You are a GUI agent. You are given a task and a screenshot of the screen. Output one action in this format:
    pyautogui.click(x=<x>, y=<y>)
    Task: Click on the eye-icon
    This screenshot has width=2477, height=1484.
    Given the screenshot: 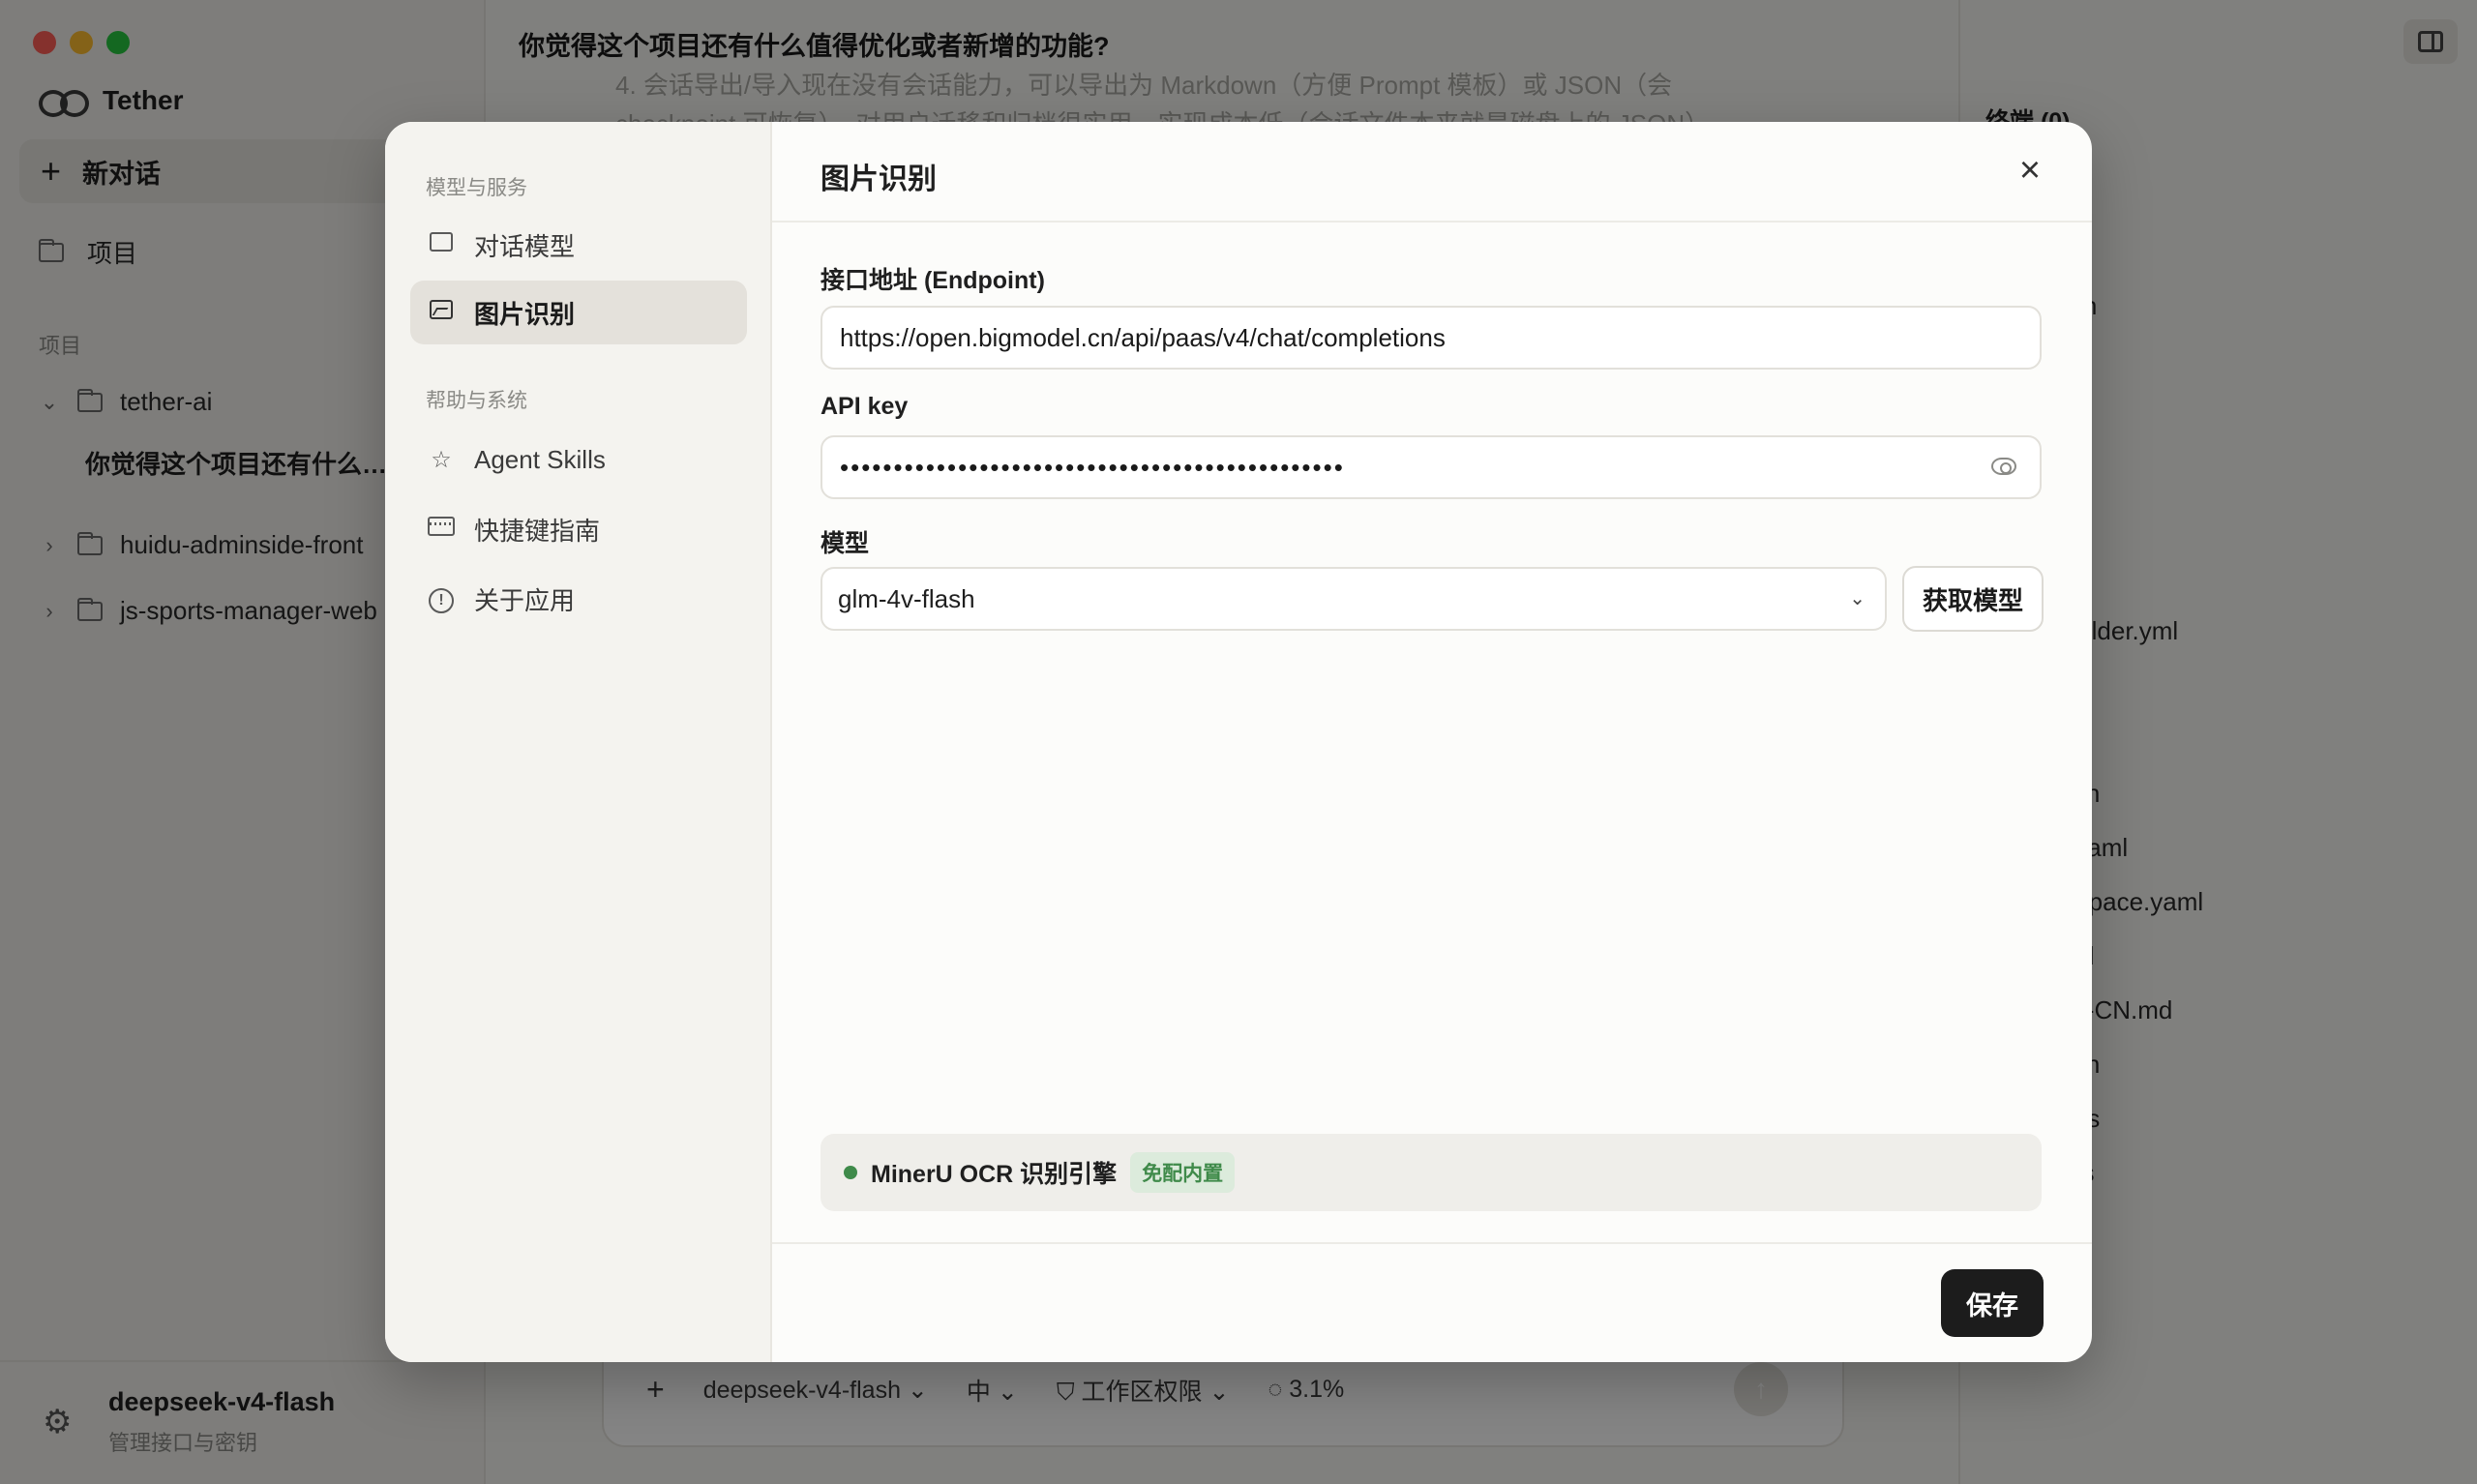 What is the action you would take?
    pyautogui.click(x=2003, y=466)
    